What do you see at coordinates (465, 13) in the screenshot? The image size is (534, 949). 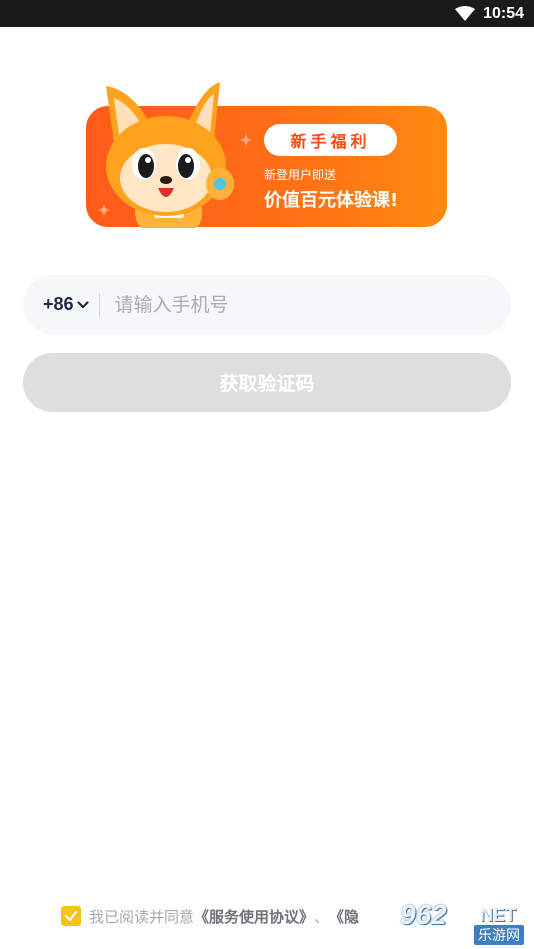 I see `wifi-icon` at bounding box center [465, 13].